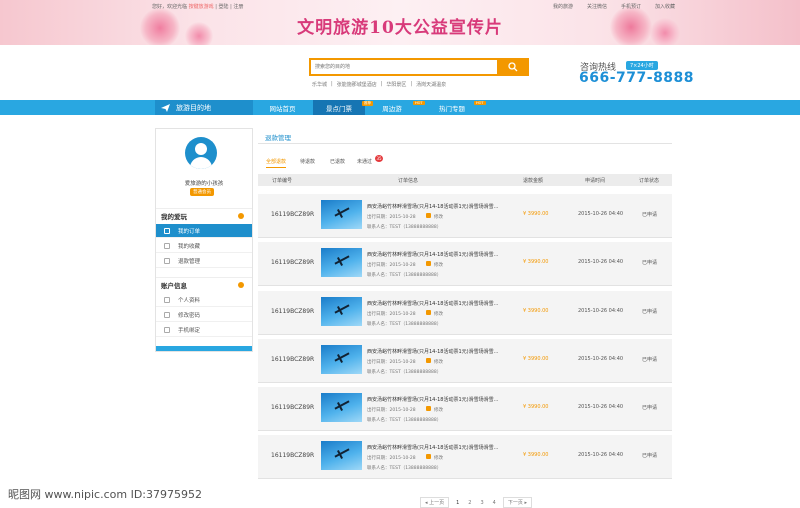  I want to click on search-icon, so click(513, 67).